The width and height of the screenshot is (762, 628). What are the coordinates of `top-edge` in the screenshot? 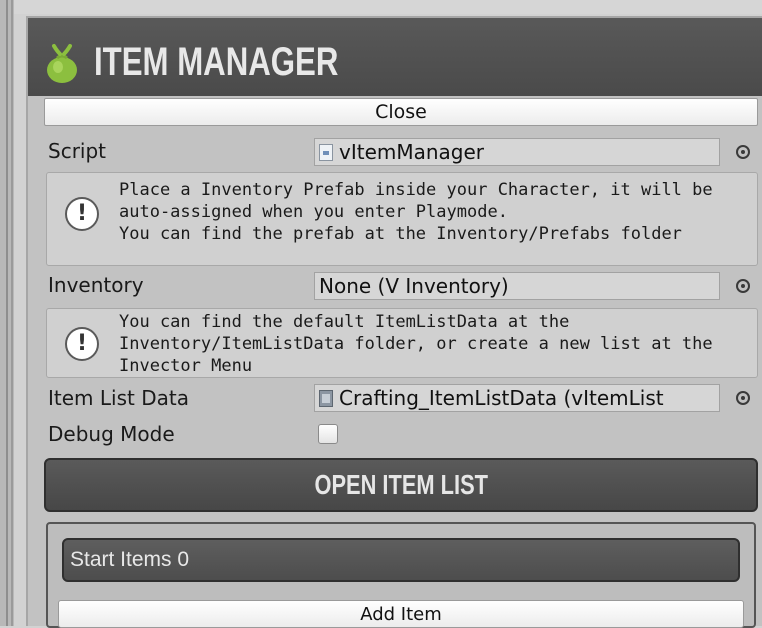 It's located at (388, 7).